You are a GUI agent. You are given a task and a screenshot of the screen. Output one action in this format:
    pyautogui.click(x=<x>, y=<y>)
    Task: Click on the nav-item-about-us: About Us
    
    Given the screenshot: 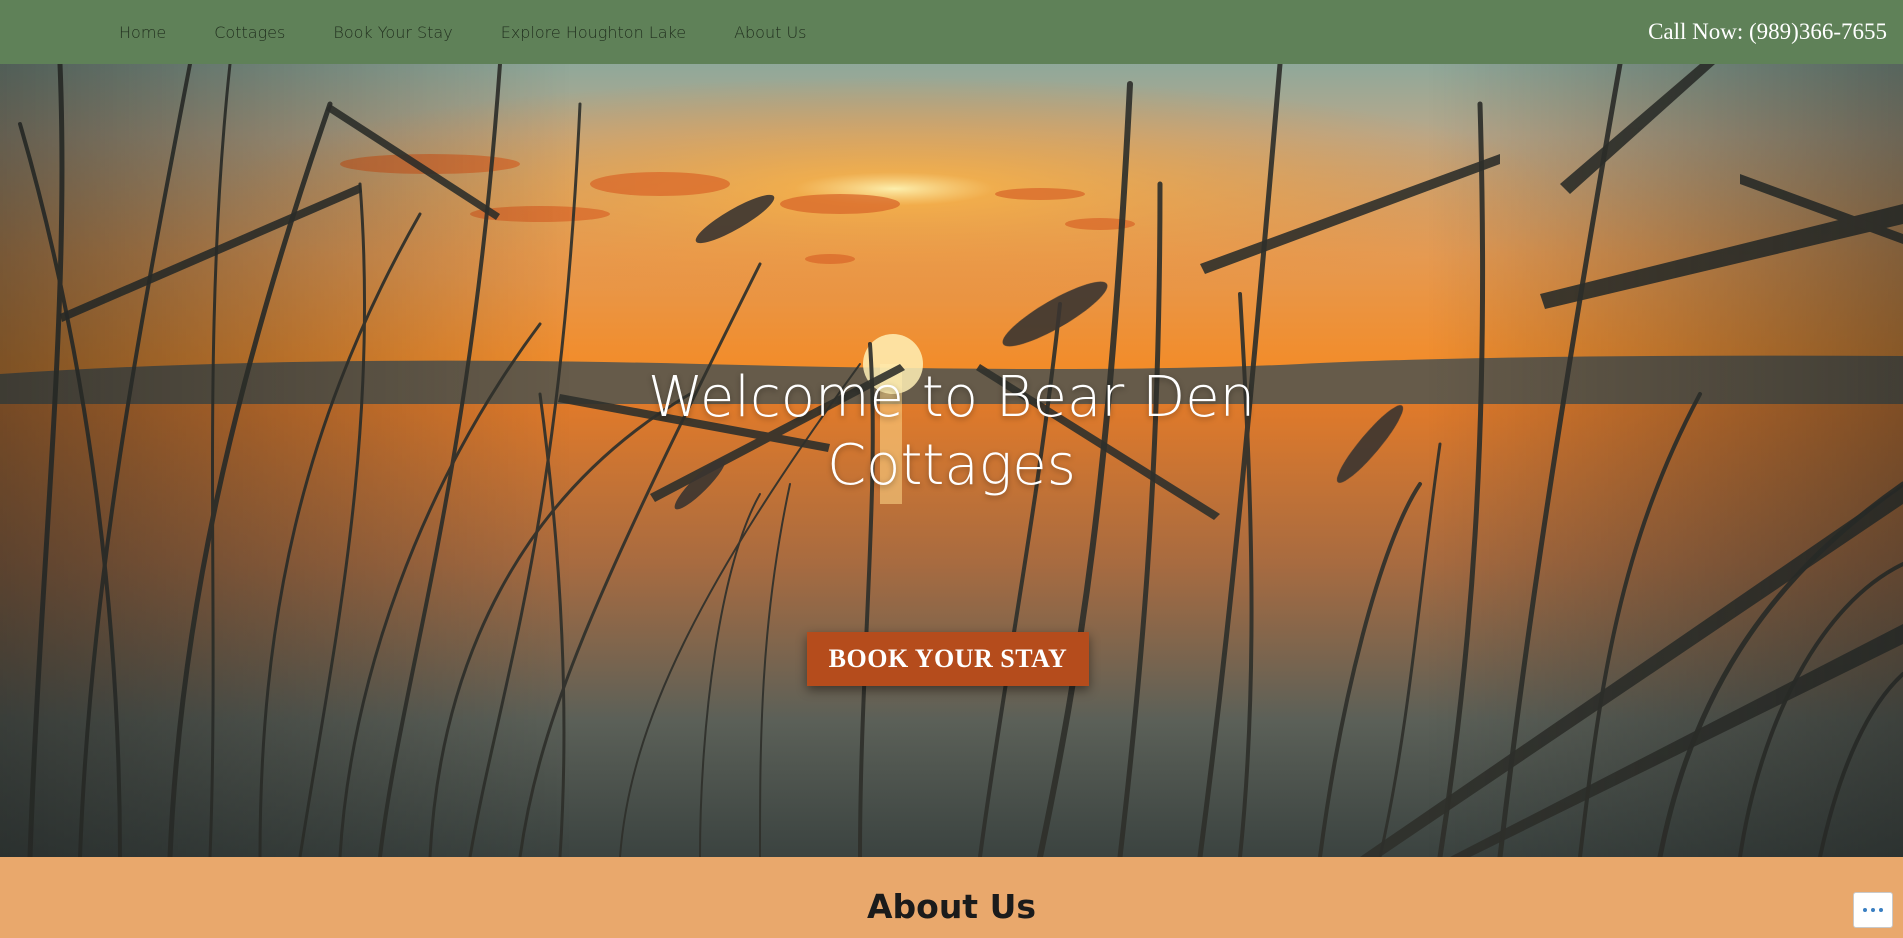 What is the action you would take?
    pyautogui.click(x=770, y=32)
    